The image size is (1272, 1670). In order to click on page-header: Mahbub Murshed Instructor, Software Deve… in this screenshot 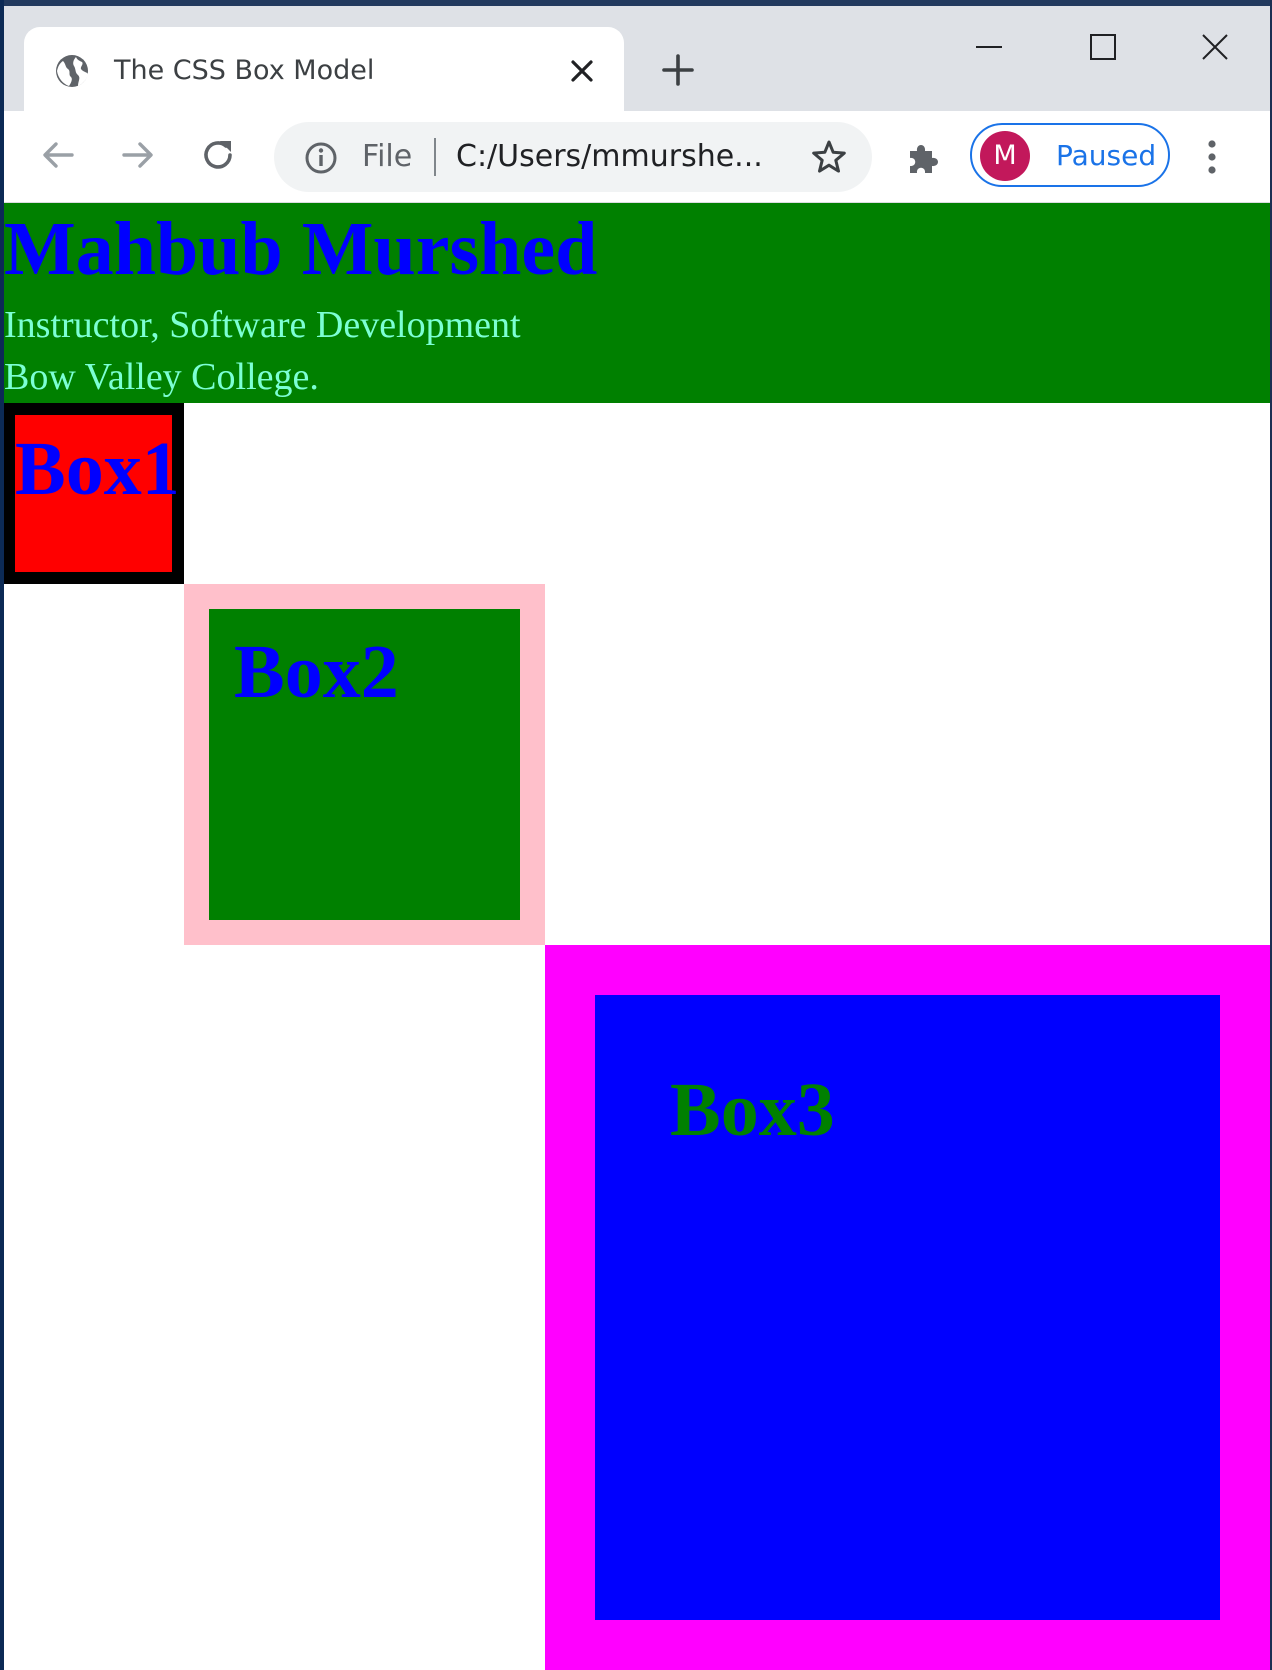, I will do `click(637, 303)`.